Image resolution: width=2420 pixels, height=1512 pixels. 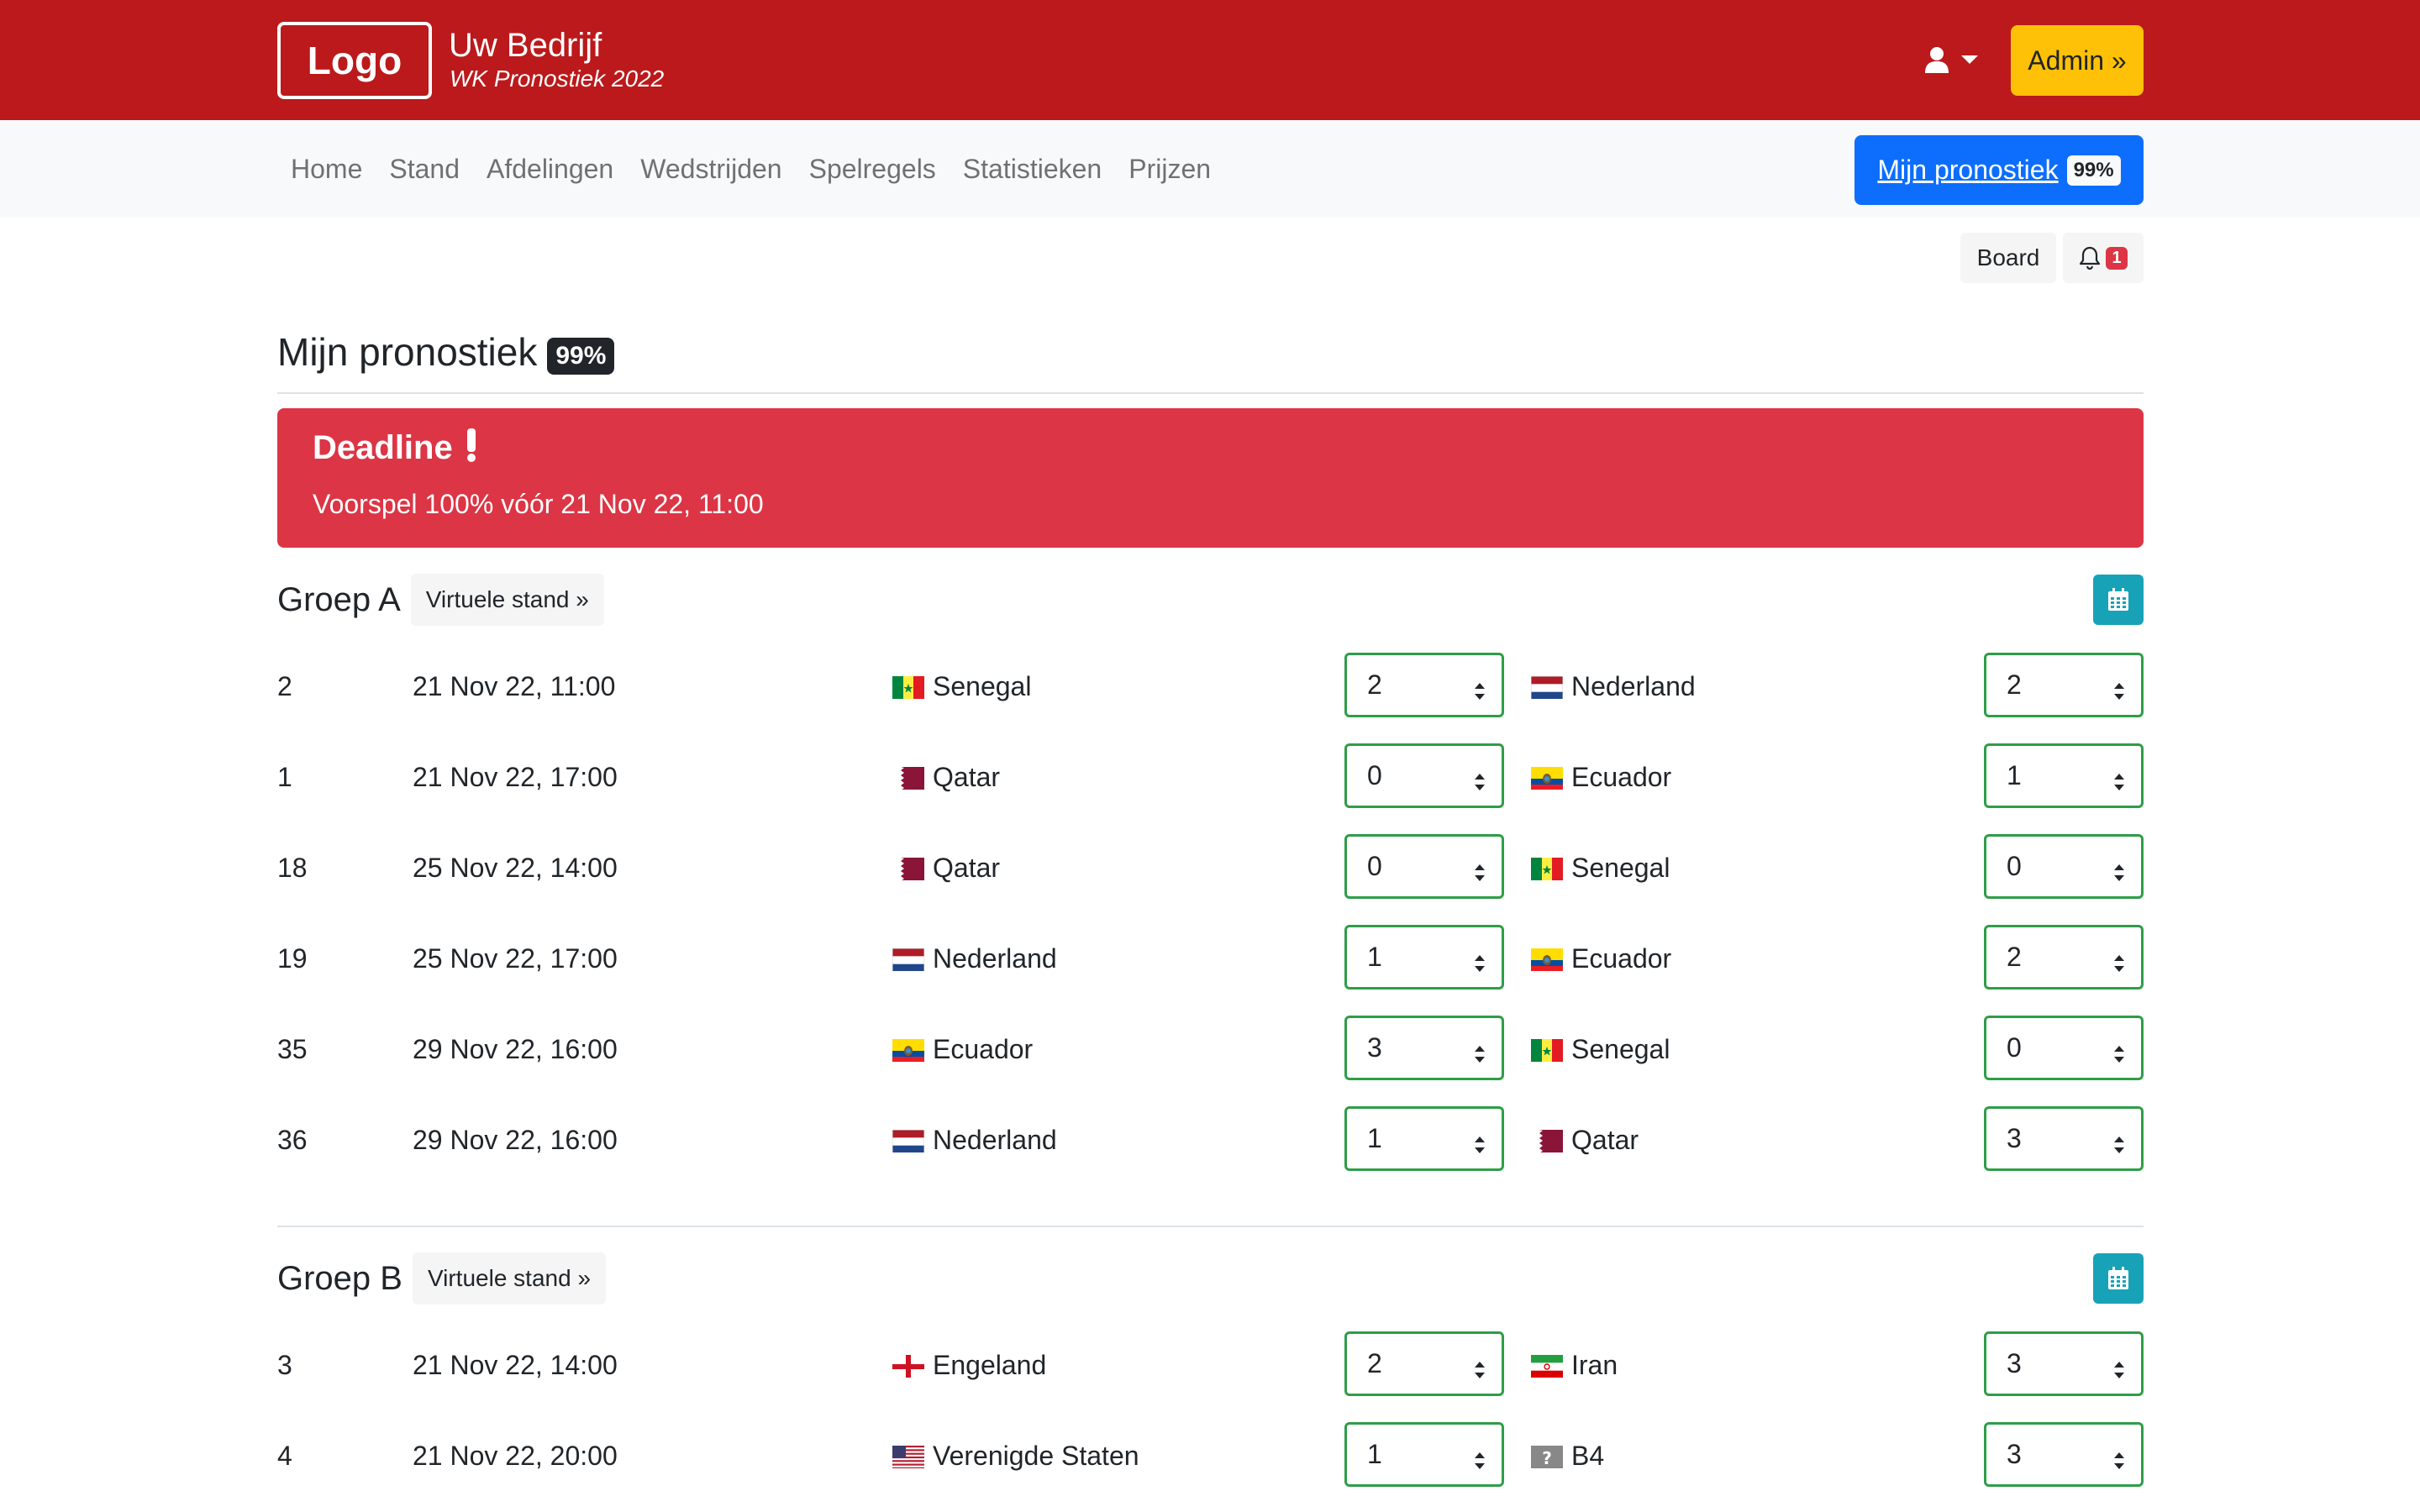 I want to click on match-number: 2, so click(x=284, y=686).